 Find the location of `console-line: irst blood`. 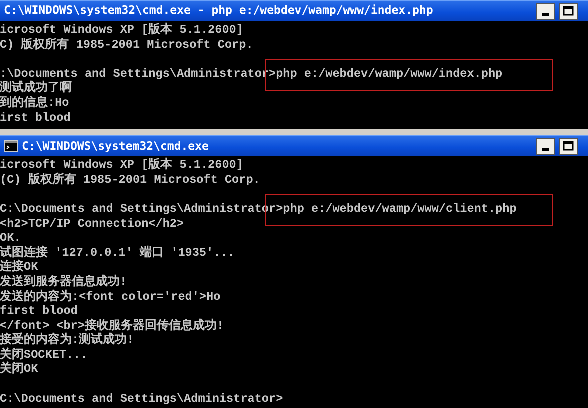

console-line: irst blood is located at coordinates (35, 117).